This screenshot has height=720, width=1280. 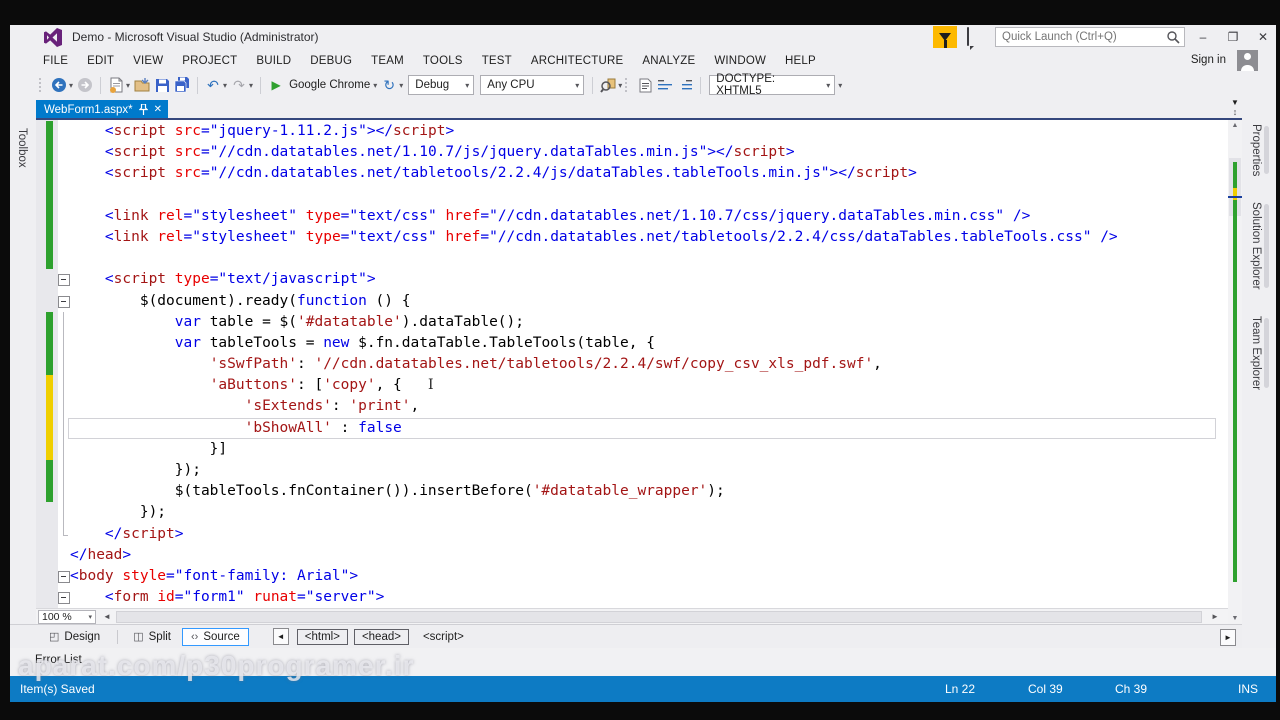 I want to click on scroll-down-icon: ▼, so click(x=1235, y=618).